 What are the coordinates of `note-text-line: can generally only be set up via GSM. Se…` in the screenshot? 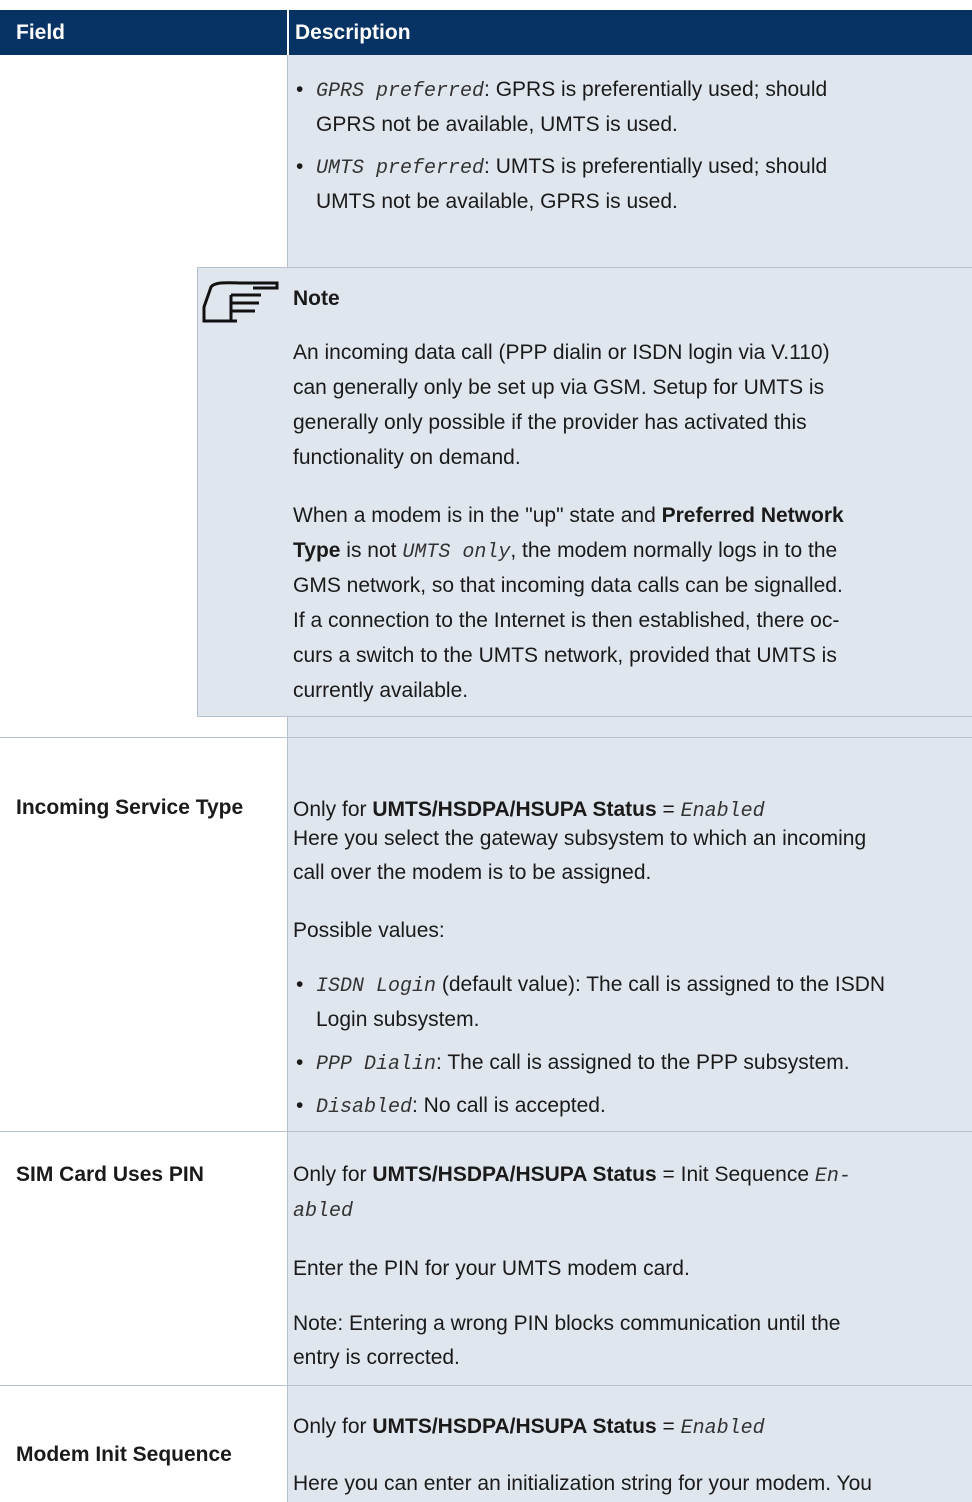 It's located at (559, 387).